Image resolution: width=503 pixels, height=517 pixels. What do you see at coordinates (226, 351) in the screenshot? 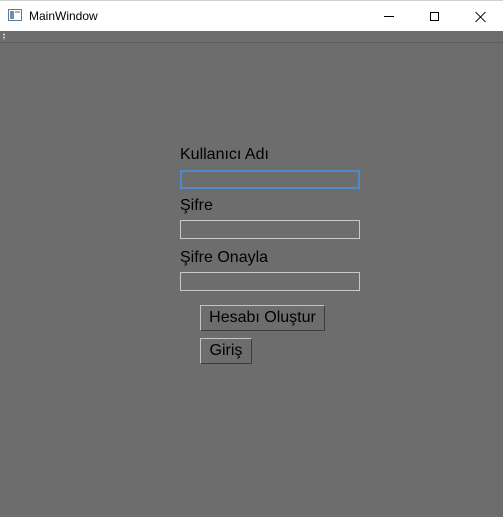
I see `login-button: Giriş` at bounding box center [226, 351].